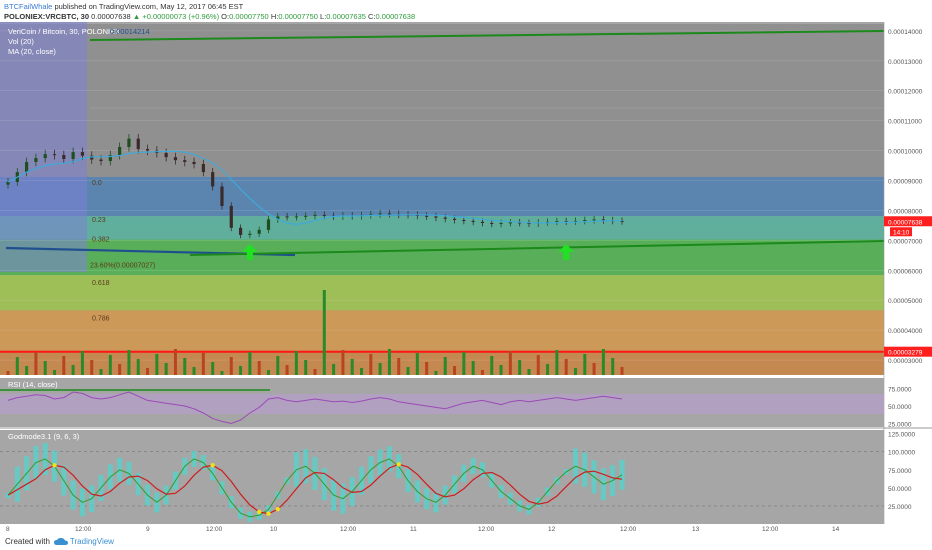  What do you see at coordinates (905, 271) in the screenshot?
I see `price-tick-label: 0.00006000` at bounding box center [905, 271].